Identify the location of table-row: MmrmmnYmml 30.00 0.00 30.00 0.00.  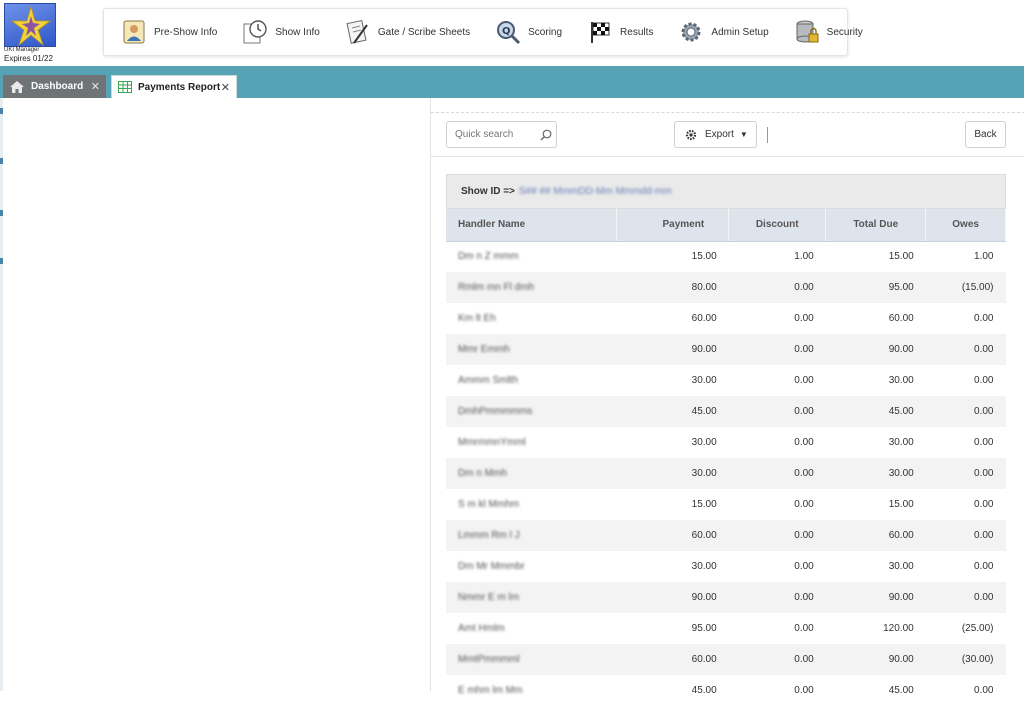
(726, 442).